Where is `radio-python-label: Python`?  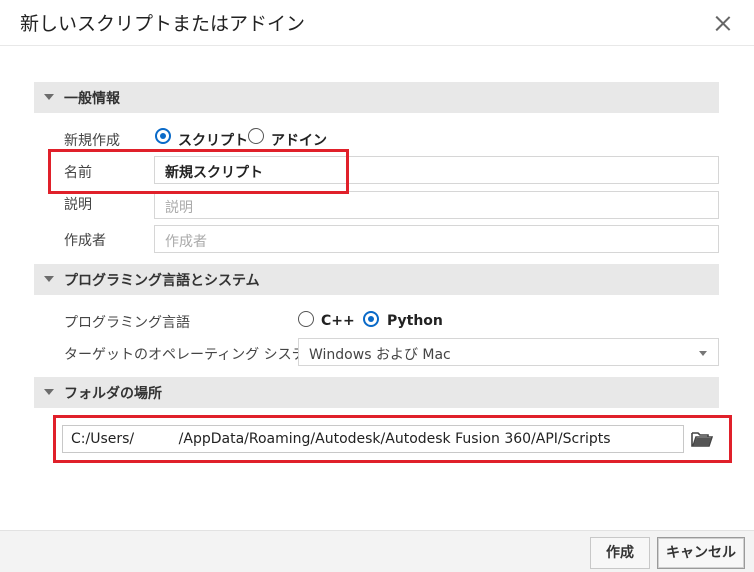
radio-python-label: Python is located at coordinates (415, 321).